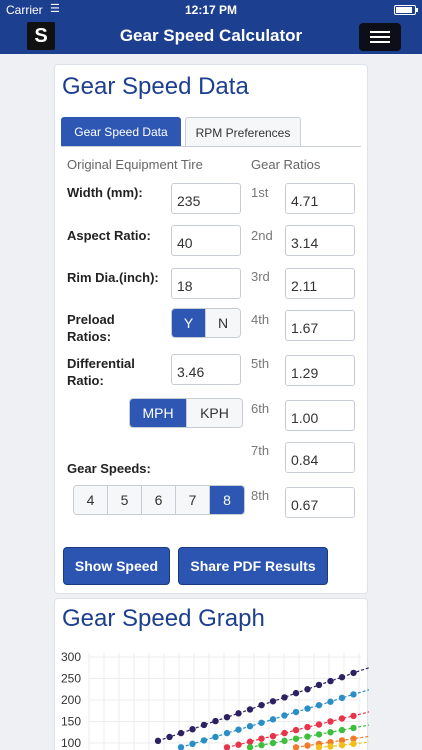 Image resolution: width=422 pixels, height=750 pixels. What do you see at coordinates (158, 413) in the screenshot?
I see `units-mph: MPH` at bounding box center [158, 413].